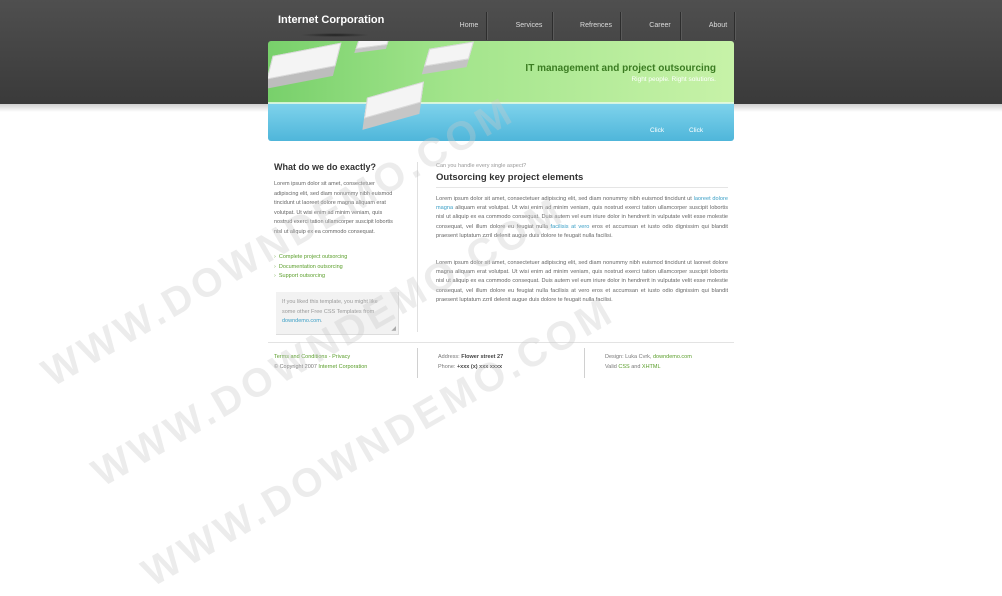  What do you see at coordinates (620, 68) in the screenshot?
I see `banner-title: IT management and project outsourcing` at bounding box center [620, 68].